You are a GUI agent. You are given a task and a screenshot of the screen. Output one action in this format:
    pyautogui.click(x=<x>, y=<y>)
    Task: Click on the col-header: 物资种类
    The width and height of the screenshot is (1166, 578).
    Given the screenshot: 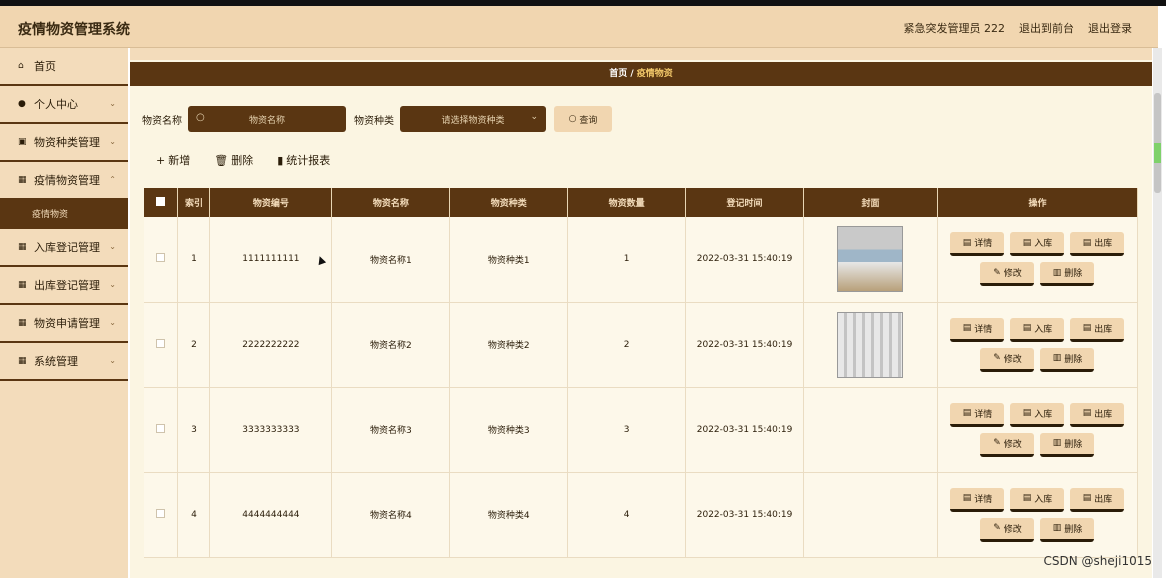 What is the action you would take?
    pyautogui.click(x=509, y=202)
    